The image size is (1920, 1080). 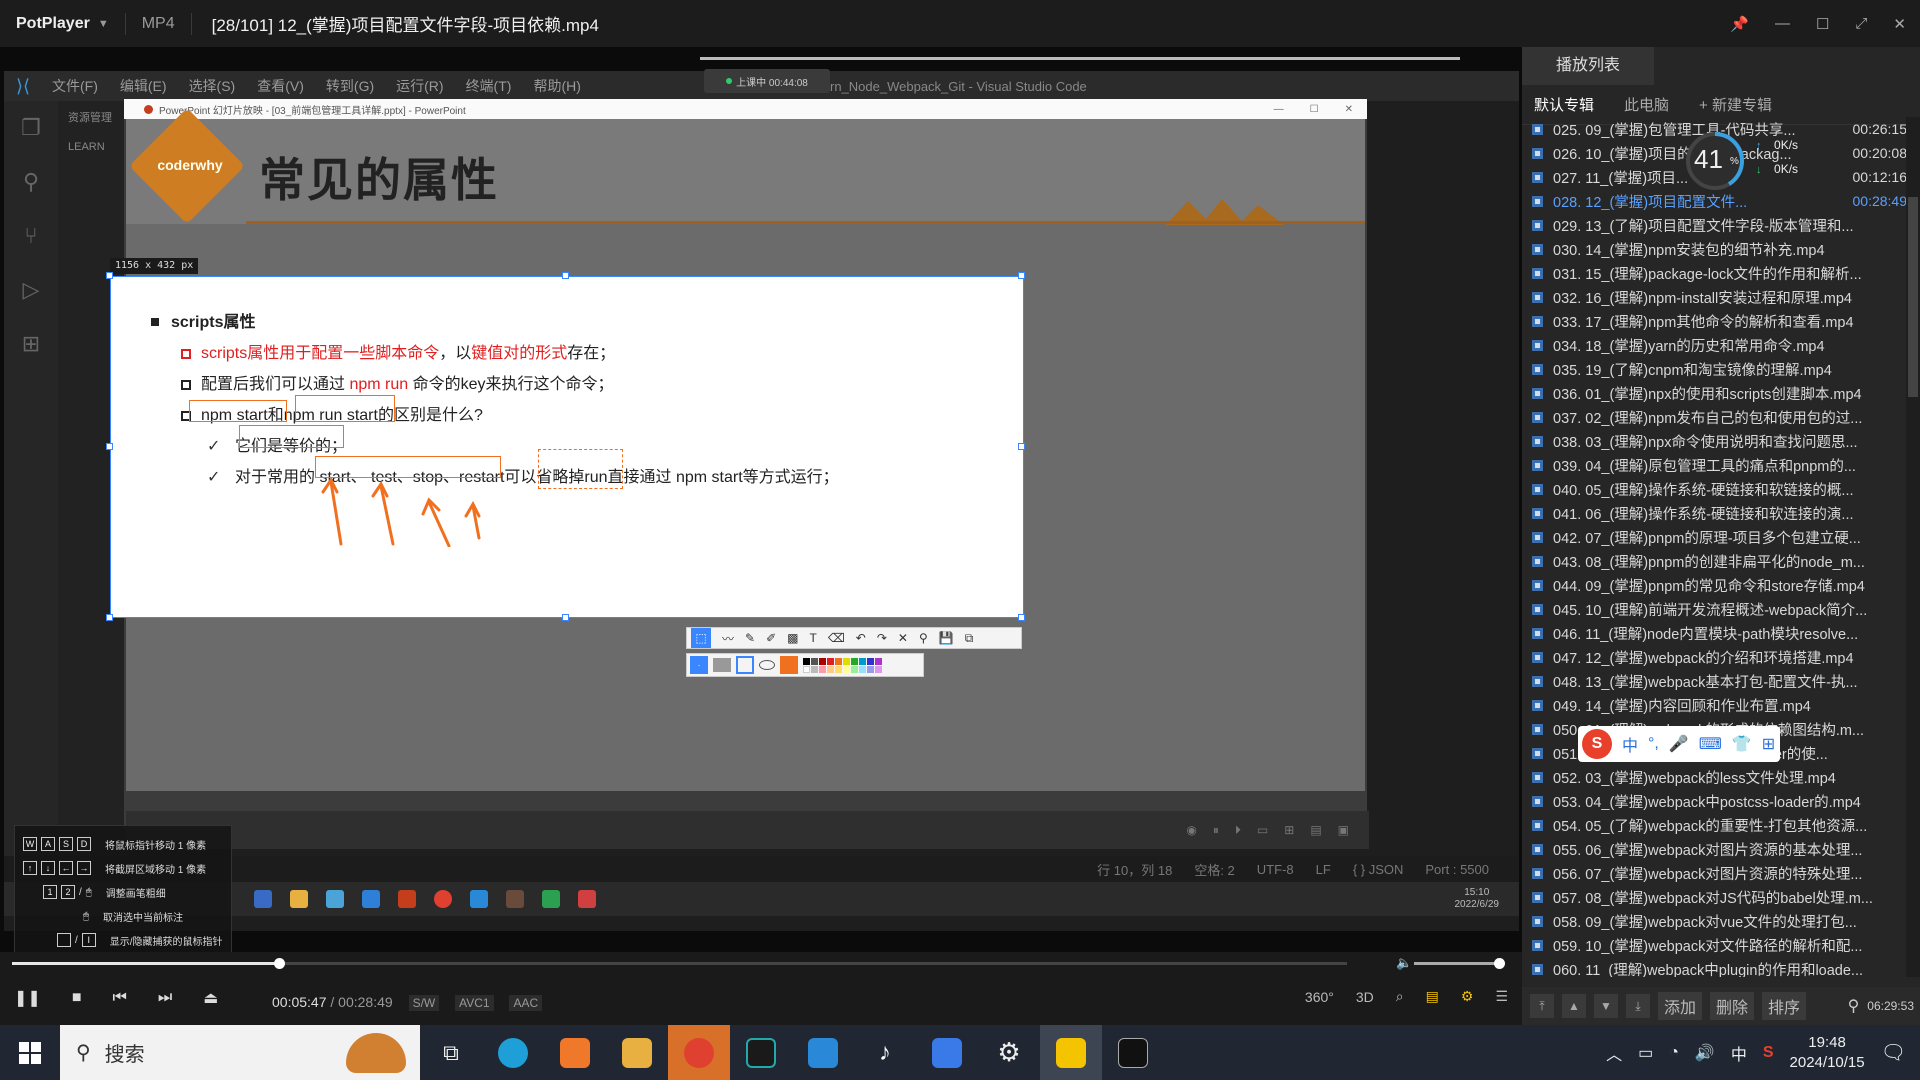 What do you see at coordinates (27, 998) in the screenshot?
I see `pause-button: ❚❚` at bounding box center [27, 998].